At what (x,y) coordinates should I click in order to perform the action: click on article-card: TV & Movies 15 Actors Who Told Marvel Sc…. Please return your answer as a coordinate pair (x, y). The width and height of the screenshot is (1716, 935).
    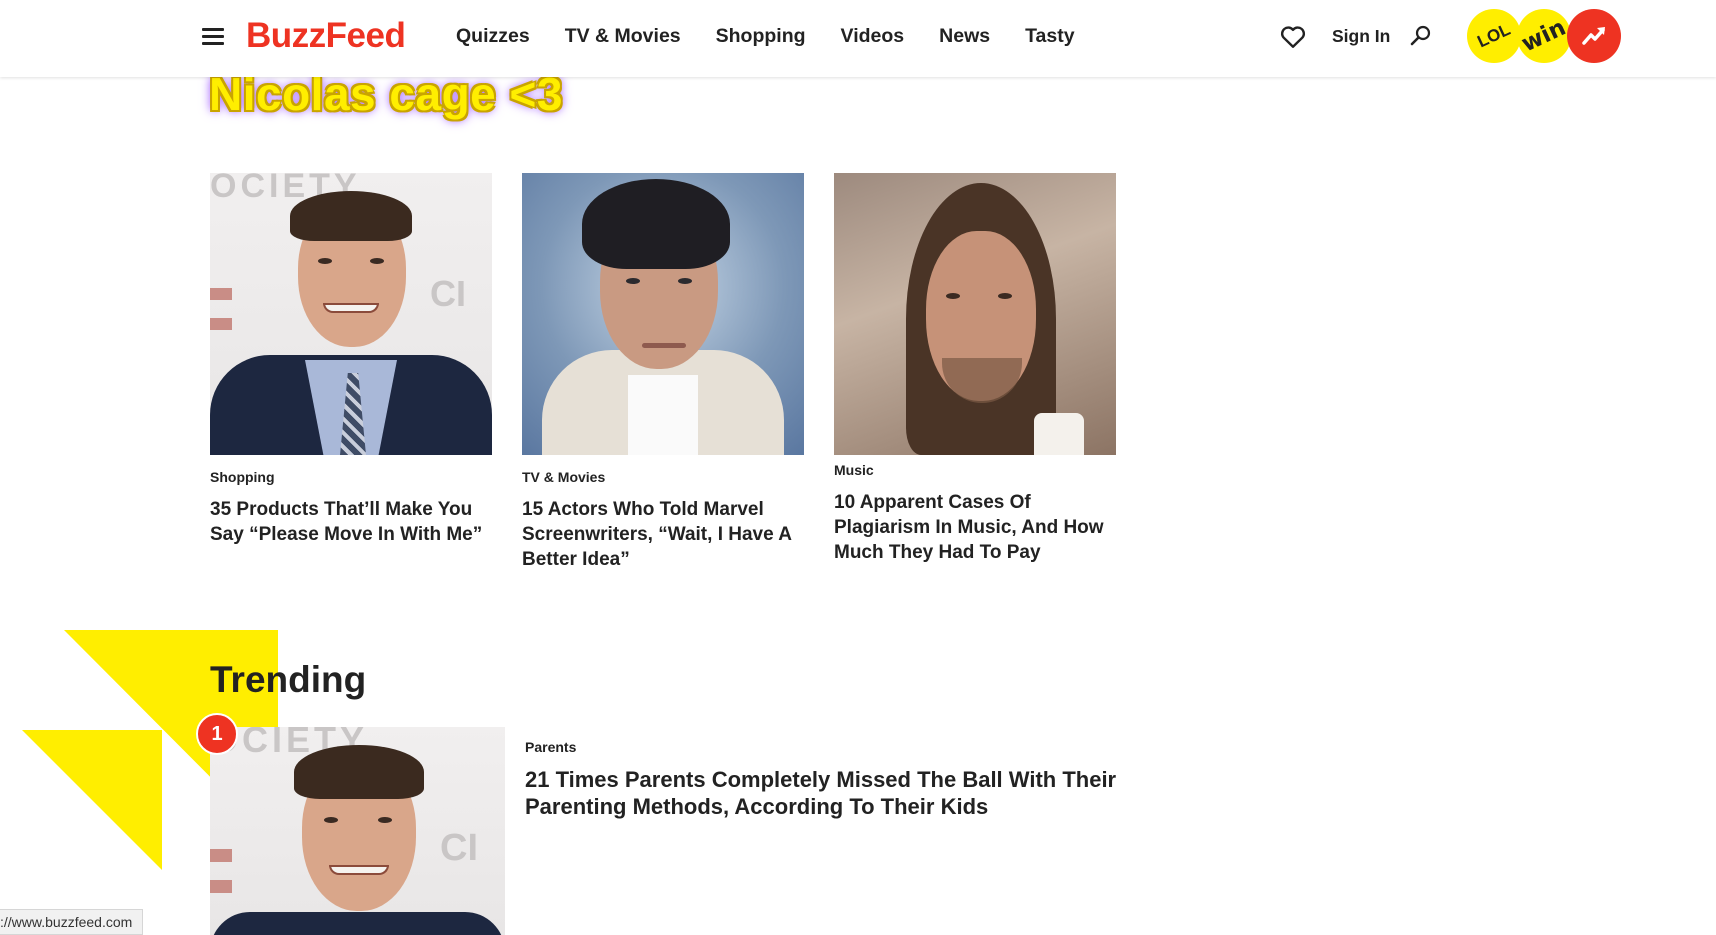
    Looking at the image, I should click on (663, 372).